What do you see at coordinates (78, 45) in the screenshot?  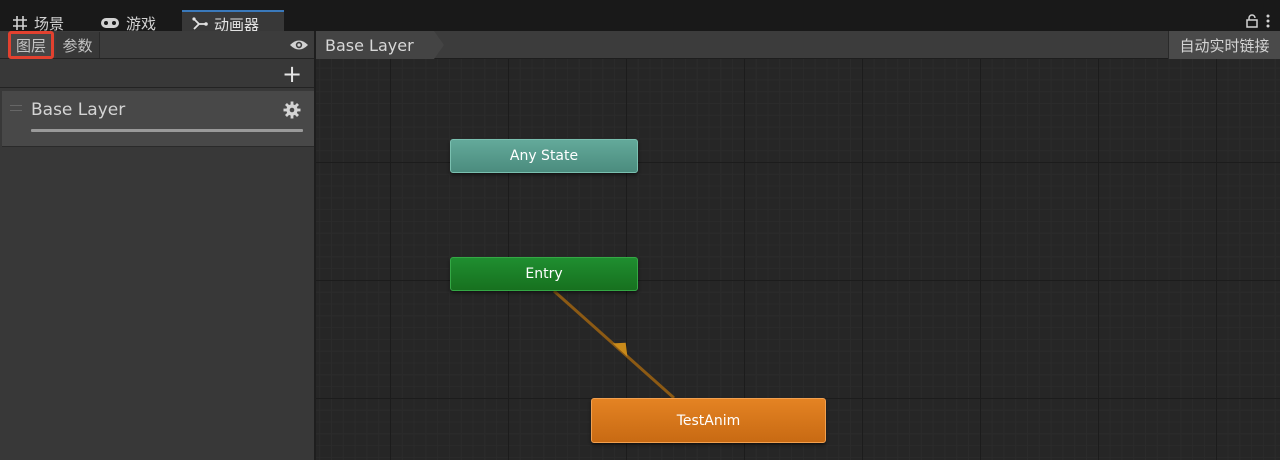 I see `tab-parameters: 参数` at bounding box center [78, 45].